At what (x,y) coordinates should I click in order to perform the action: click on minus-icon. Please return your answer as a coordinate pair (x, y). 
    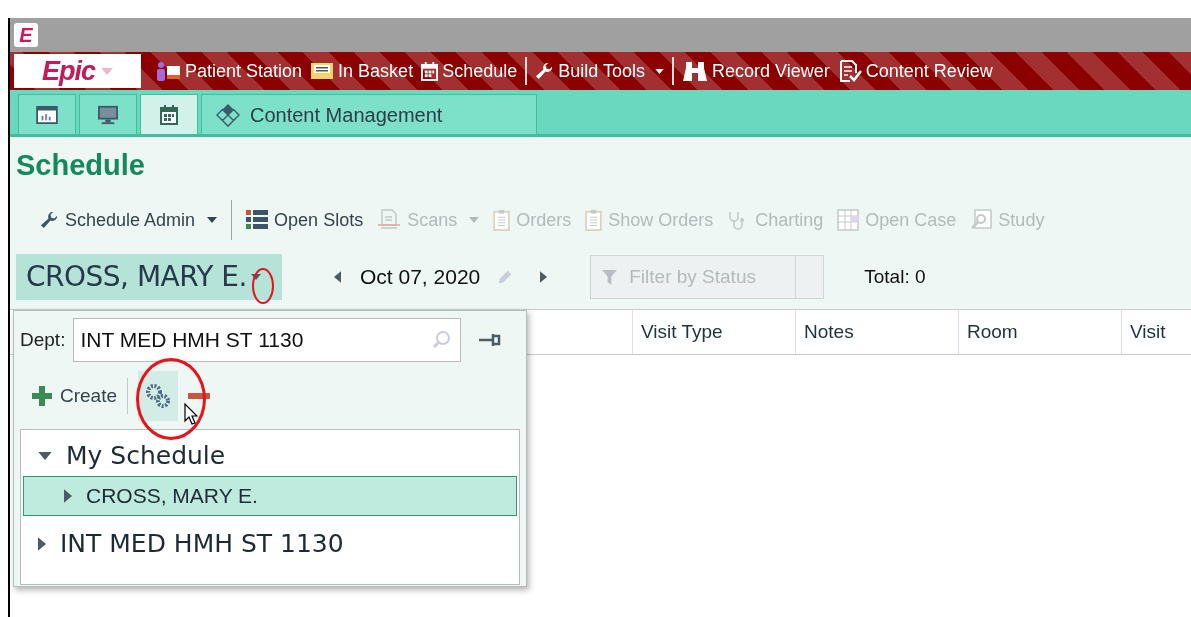
    Looking at the image, I should click on (199, 396).